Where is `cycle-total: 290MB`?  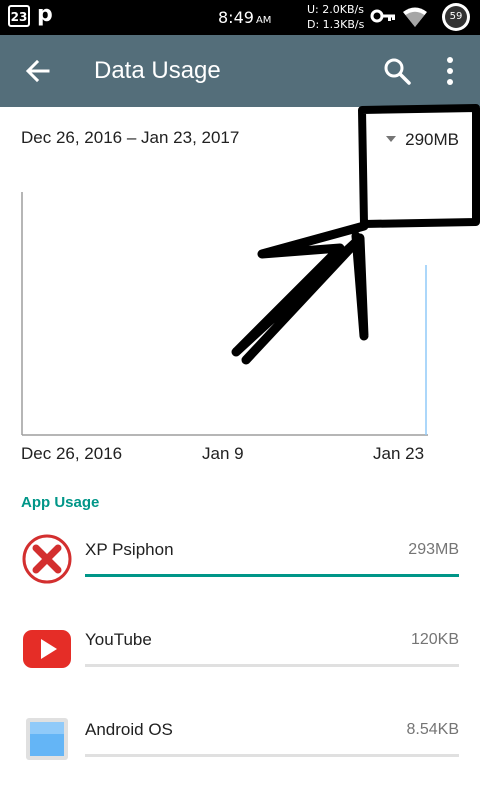
cycle-total: 290MB is located at coordinates (432, 139).